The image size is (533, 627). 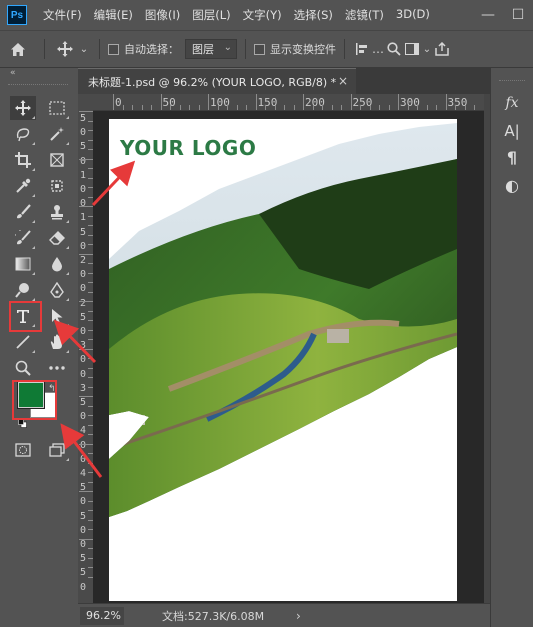 What do you see at coordinates (57, 368) in the screenshot?
I see `more-tools-icon` at bounding box center [57, 368].